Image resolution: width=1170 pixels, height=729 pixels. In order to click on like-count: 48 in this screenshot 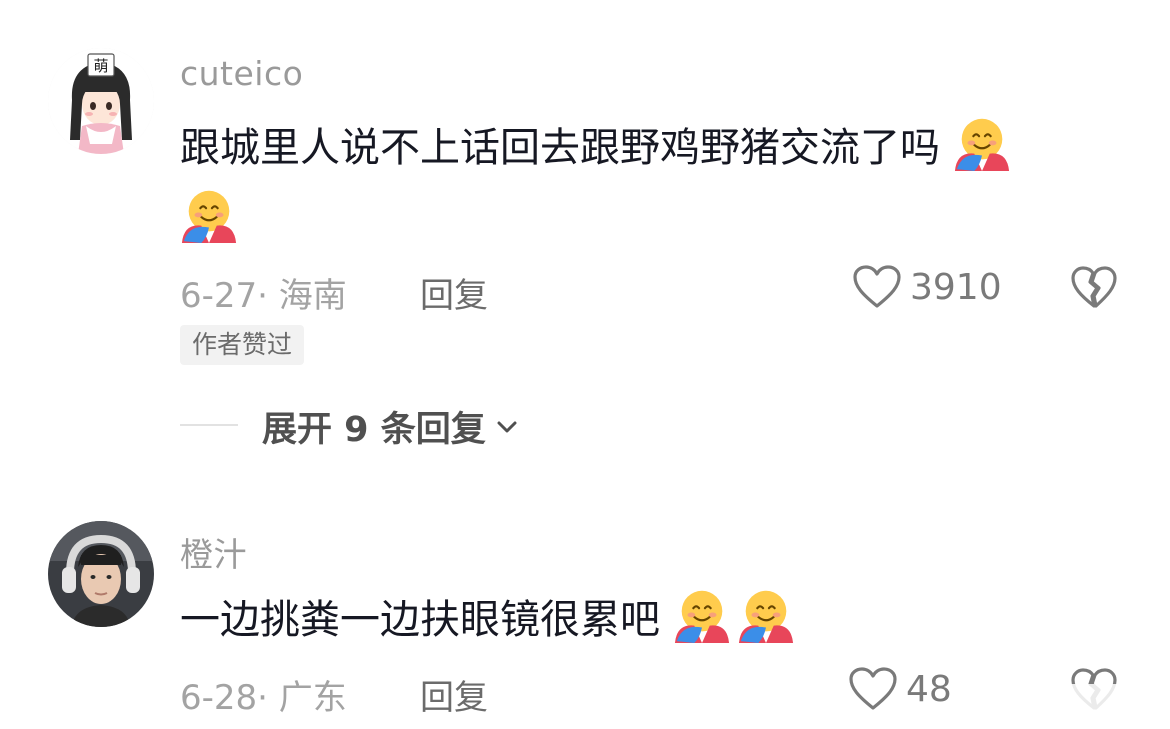, I will do `click(929, 689)`.